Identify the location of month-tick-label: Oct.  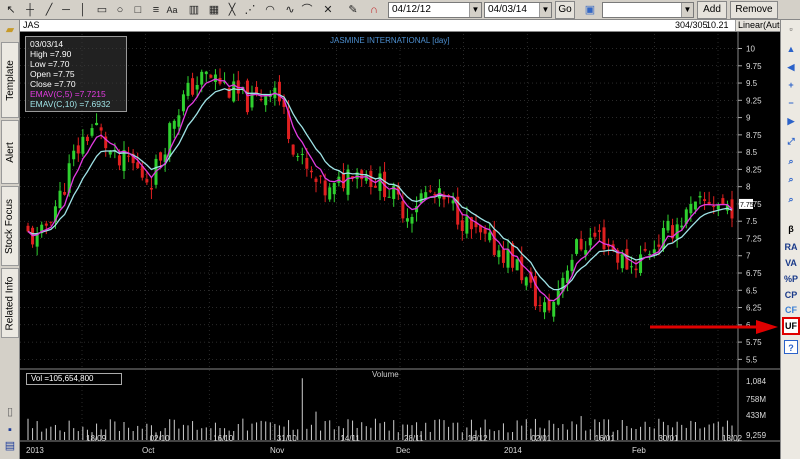
(148, 450).